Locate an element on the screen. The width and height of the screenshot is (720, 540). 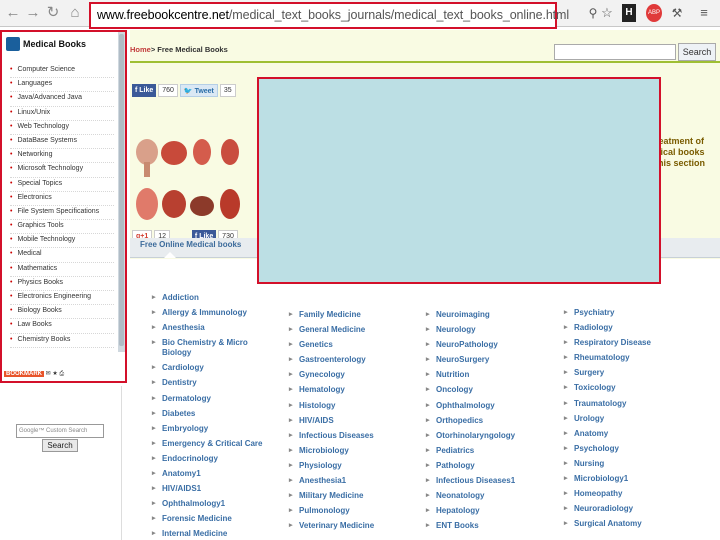
sidebar-item: Chemistry Books is located at coordinates (62, 341).